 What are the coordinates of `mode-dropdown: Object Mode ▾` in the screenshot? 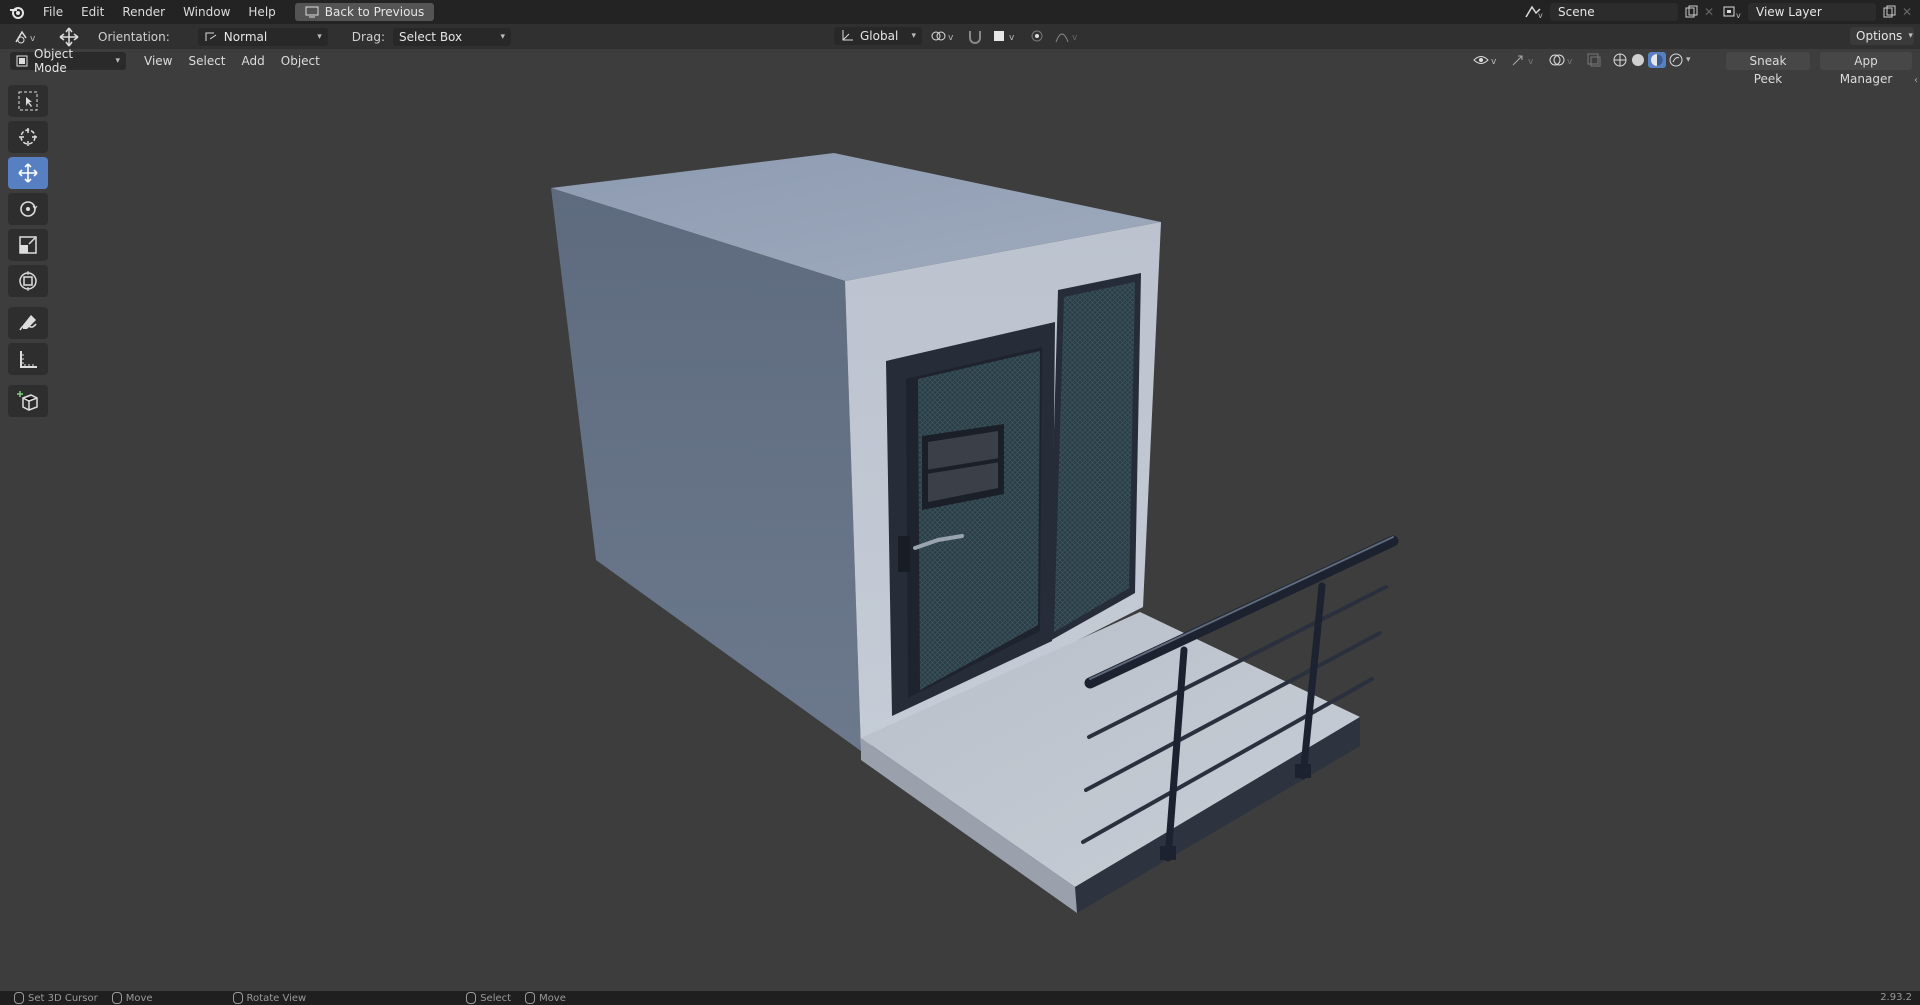 It's located at (68, 61).